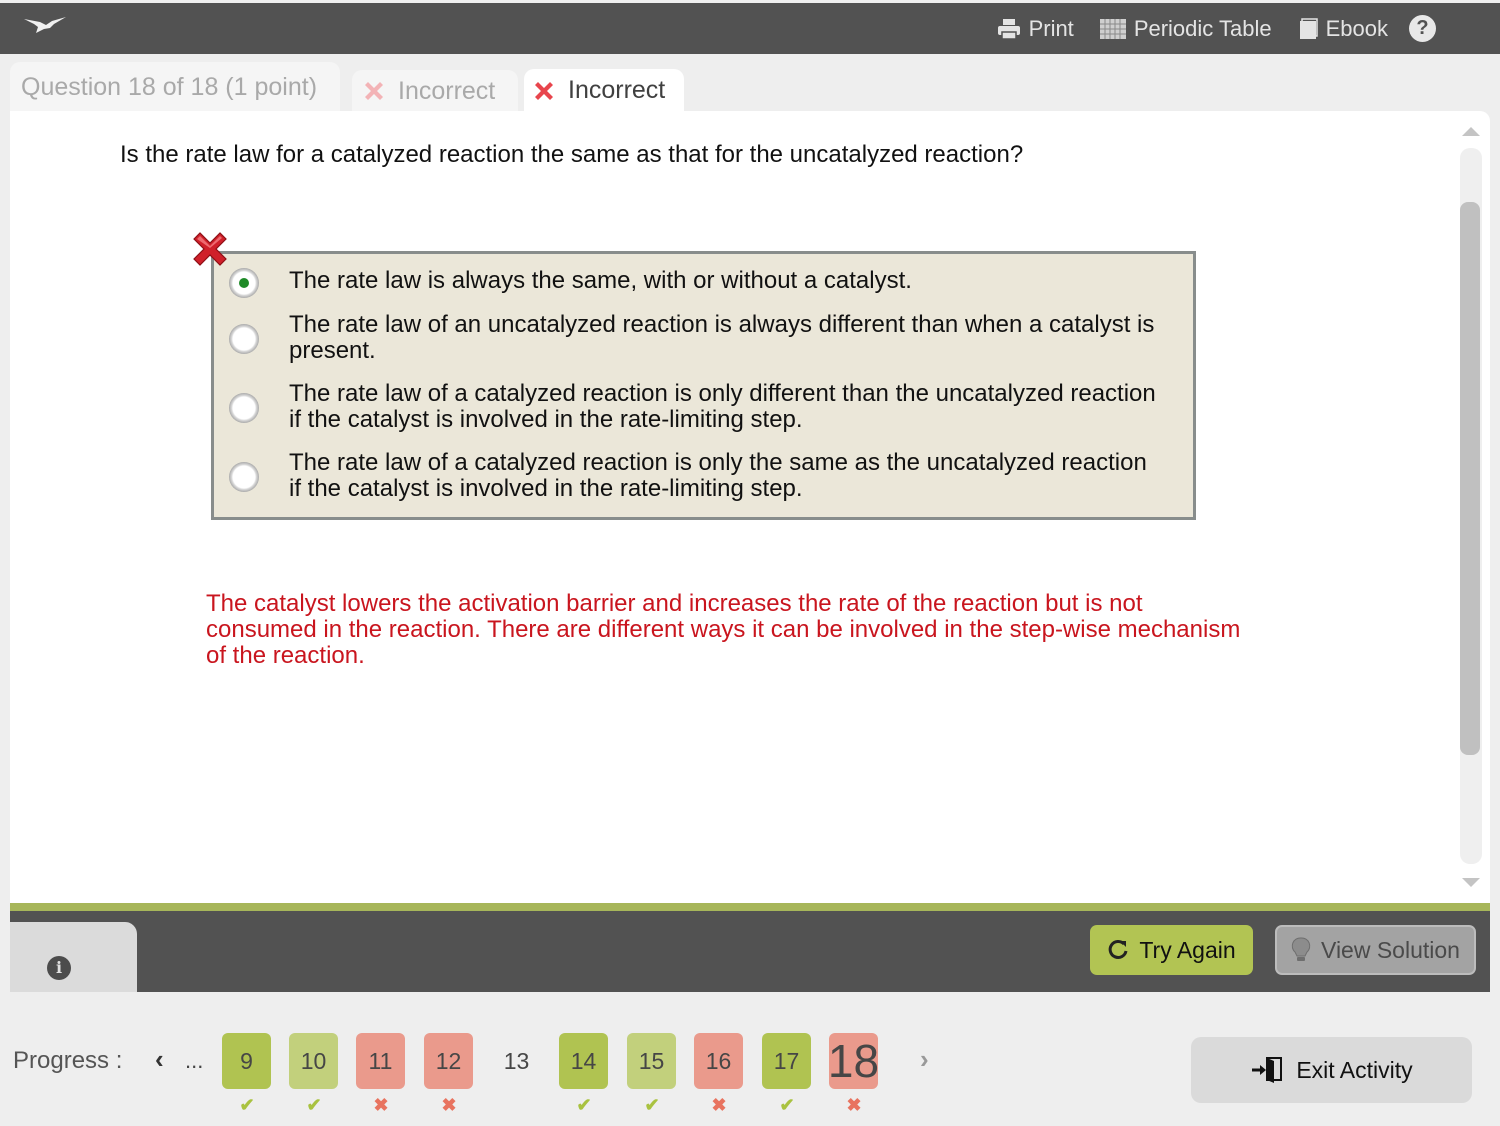  I want to click on radio-button-selected, so click(244, 283).